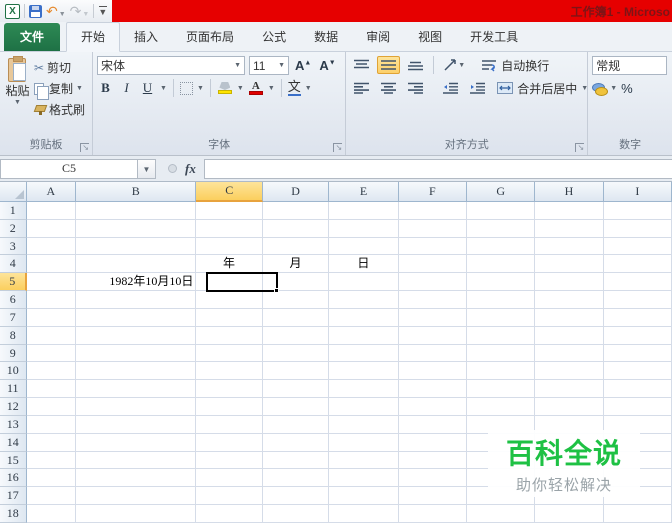 The image size is (672, 523). Describe the element at coordinates (580, 147) in the screenshot. I see `alignment-dialog-launcher-icon: ↘` at that location.